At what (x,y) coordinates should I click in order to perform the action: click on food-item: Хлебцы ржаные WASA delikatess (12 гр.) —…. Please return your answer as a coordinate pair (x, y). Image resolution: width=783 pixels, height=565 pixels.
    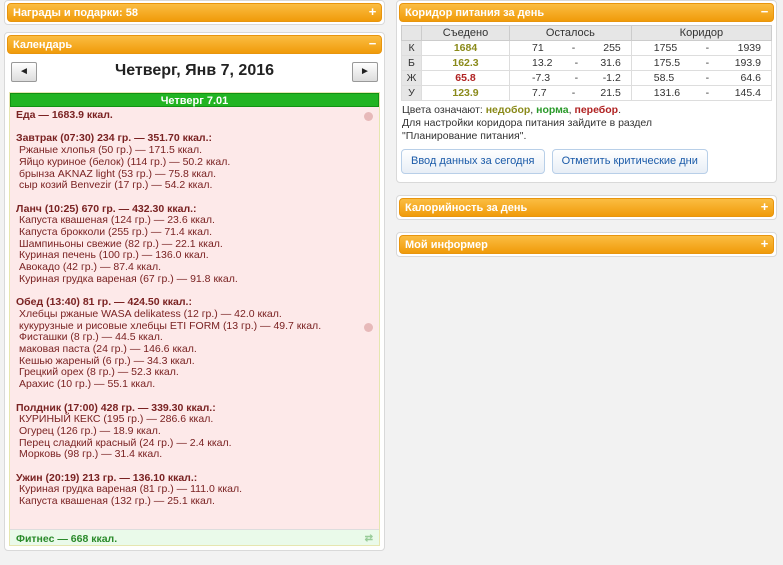
    Looking at the image, I should click on (197, 314).